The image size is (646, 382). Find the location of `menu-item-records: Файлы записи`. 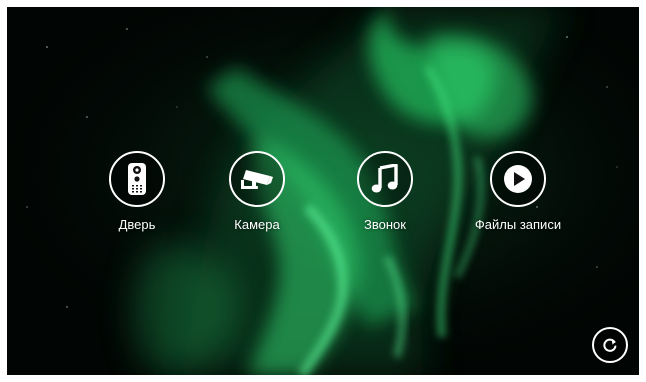

menu-item-records: Файлы записи is located at coordinates (518, 191).